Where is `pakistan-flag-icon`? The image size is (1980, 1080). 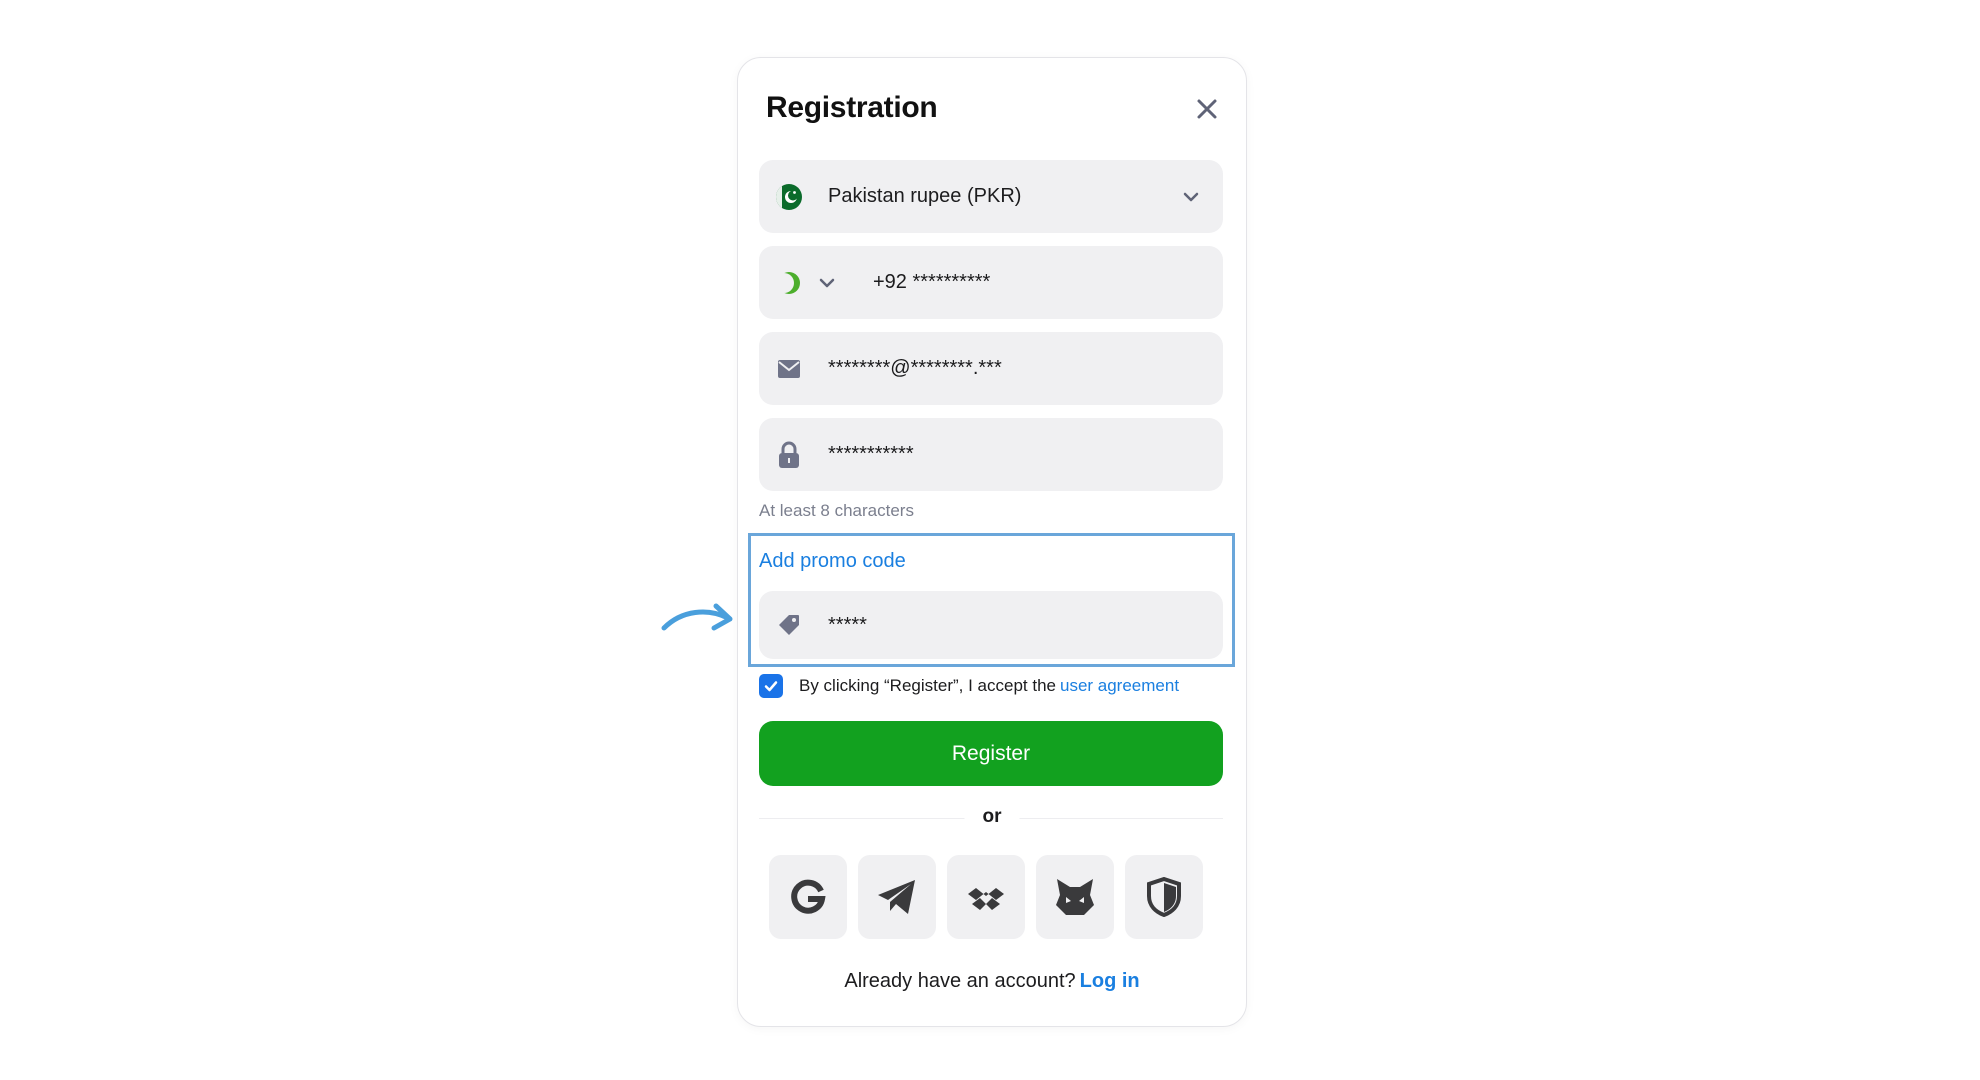
pakistan-flag-icon is located at coordinates (789, 197).